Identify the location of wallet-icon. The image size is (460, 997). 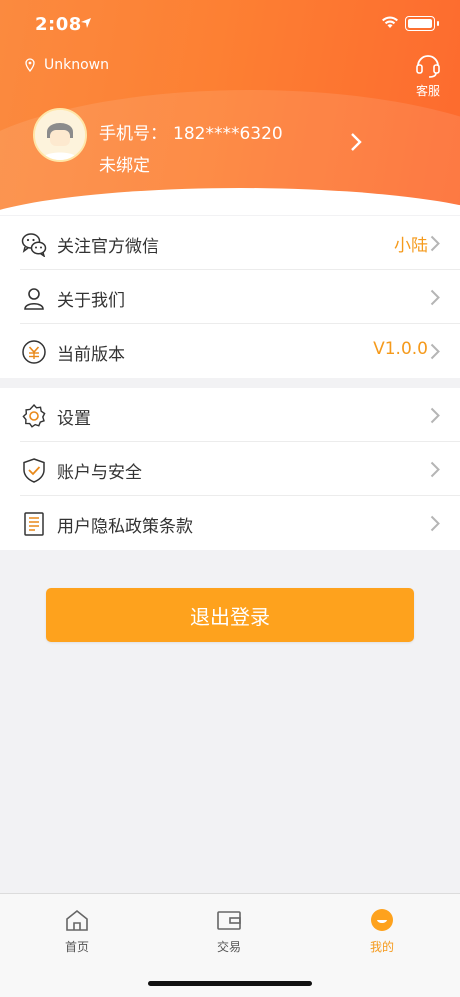
(229, 920).